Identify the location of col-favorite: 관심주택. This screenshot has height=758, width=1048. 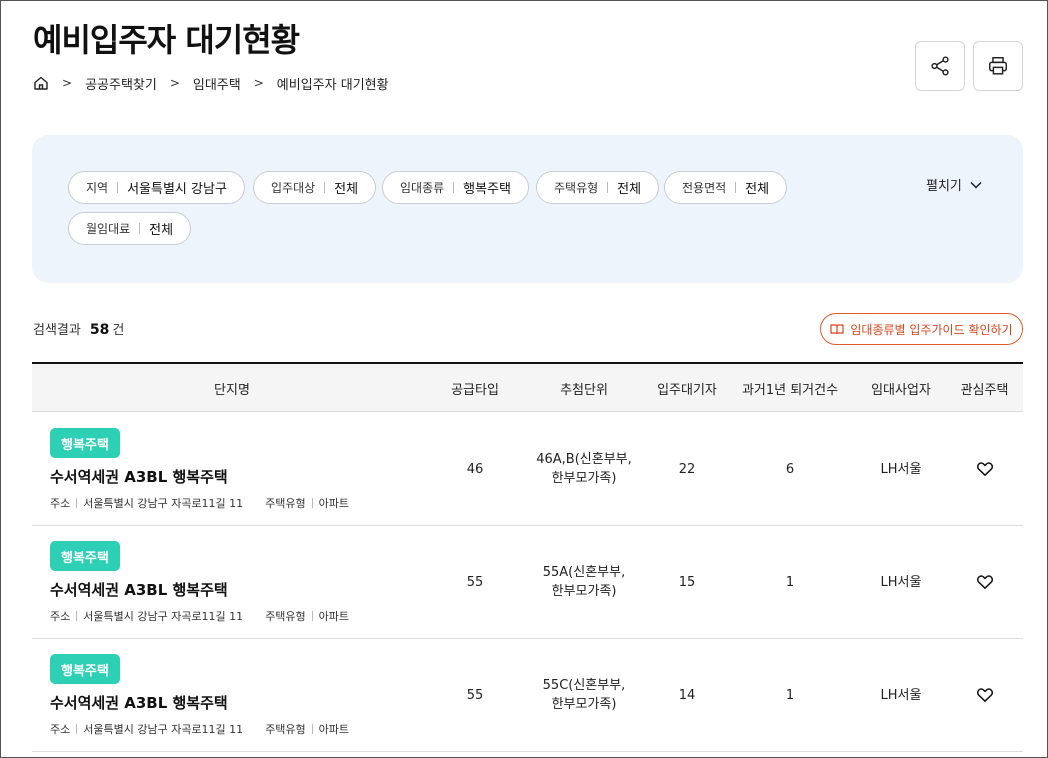
(984, 390).